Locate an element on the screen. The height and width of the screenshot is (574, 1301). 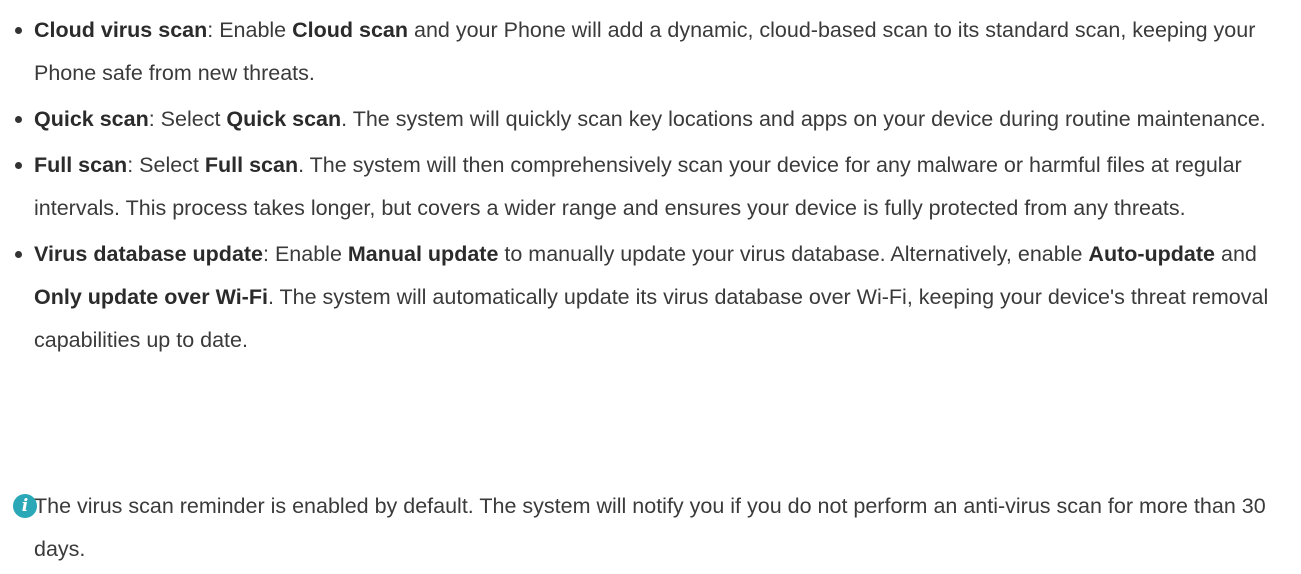
list-item-text: and is located at coordinates (1236, 254).